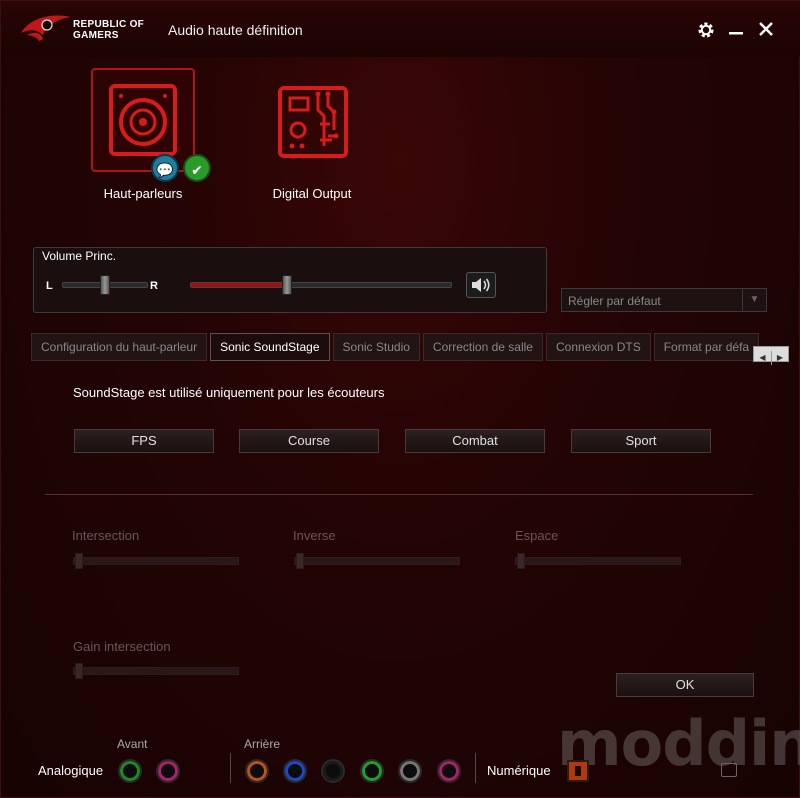  I want to click on chat-bubble-icon: 💬, so click(165, 168).